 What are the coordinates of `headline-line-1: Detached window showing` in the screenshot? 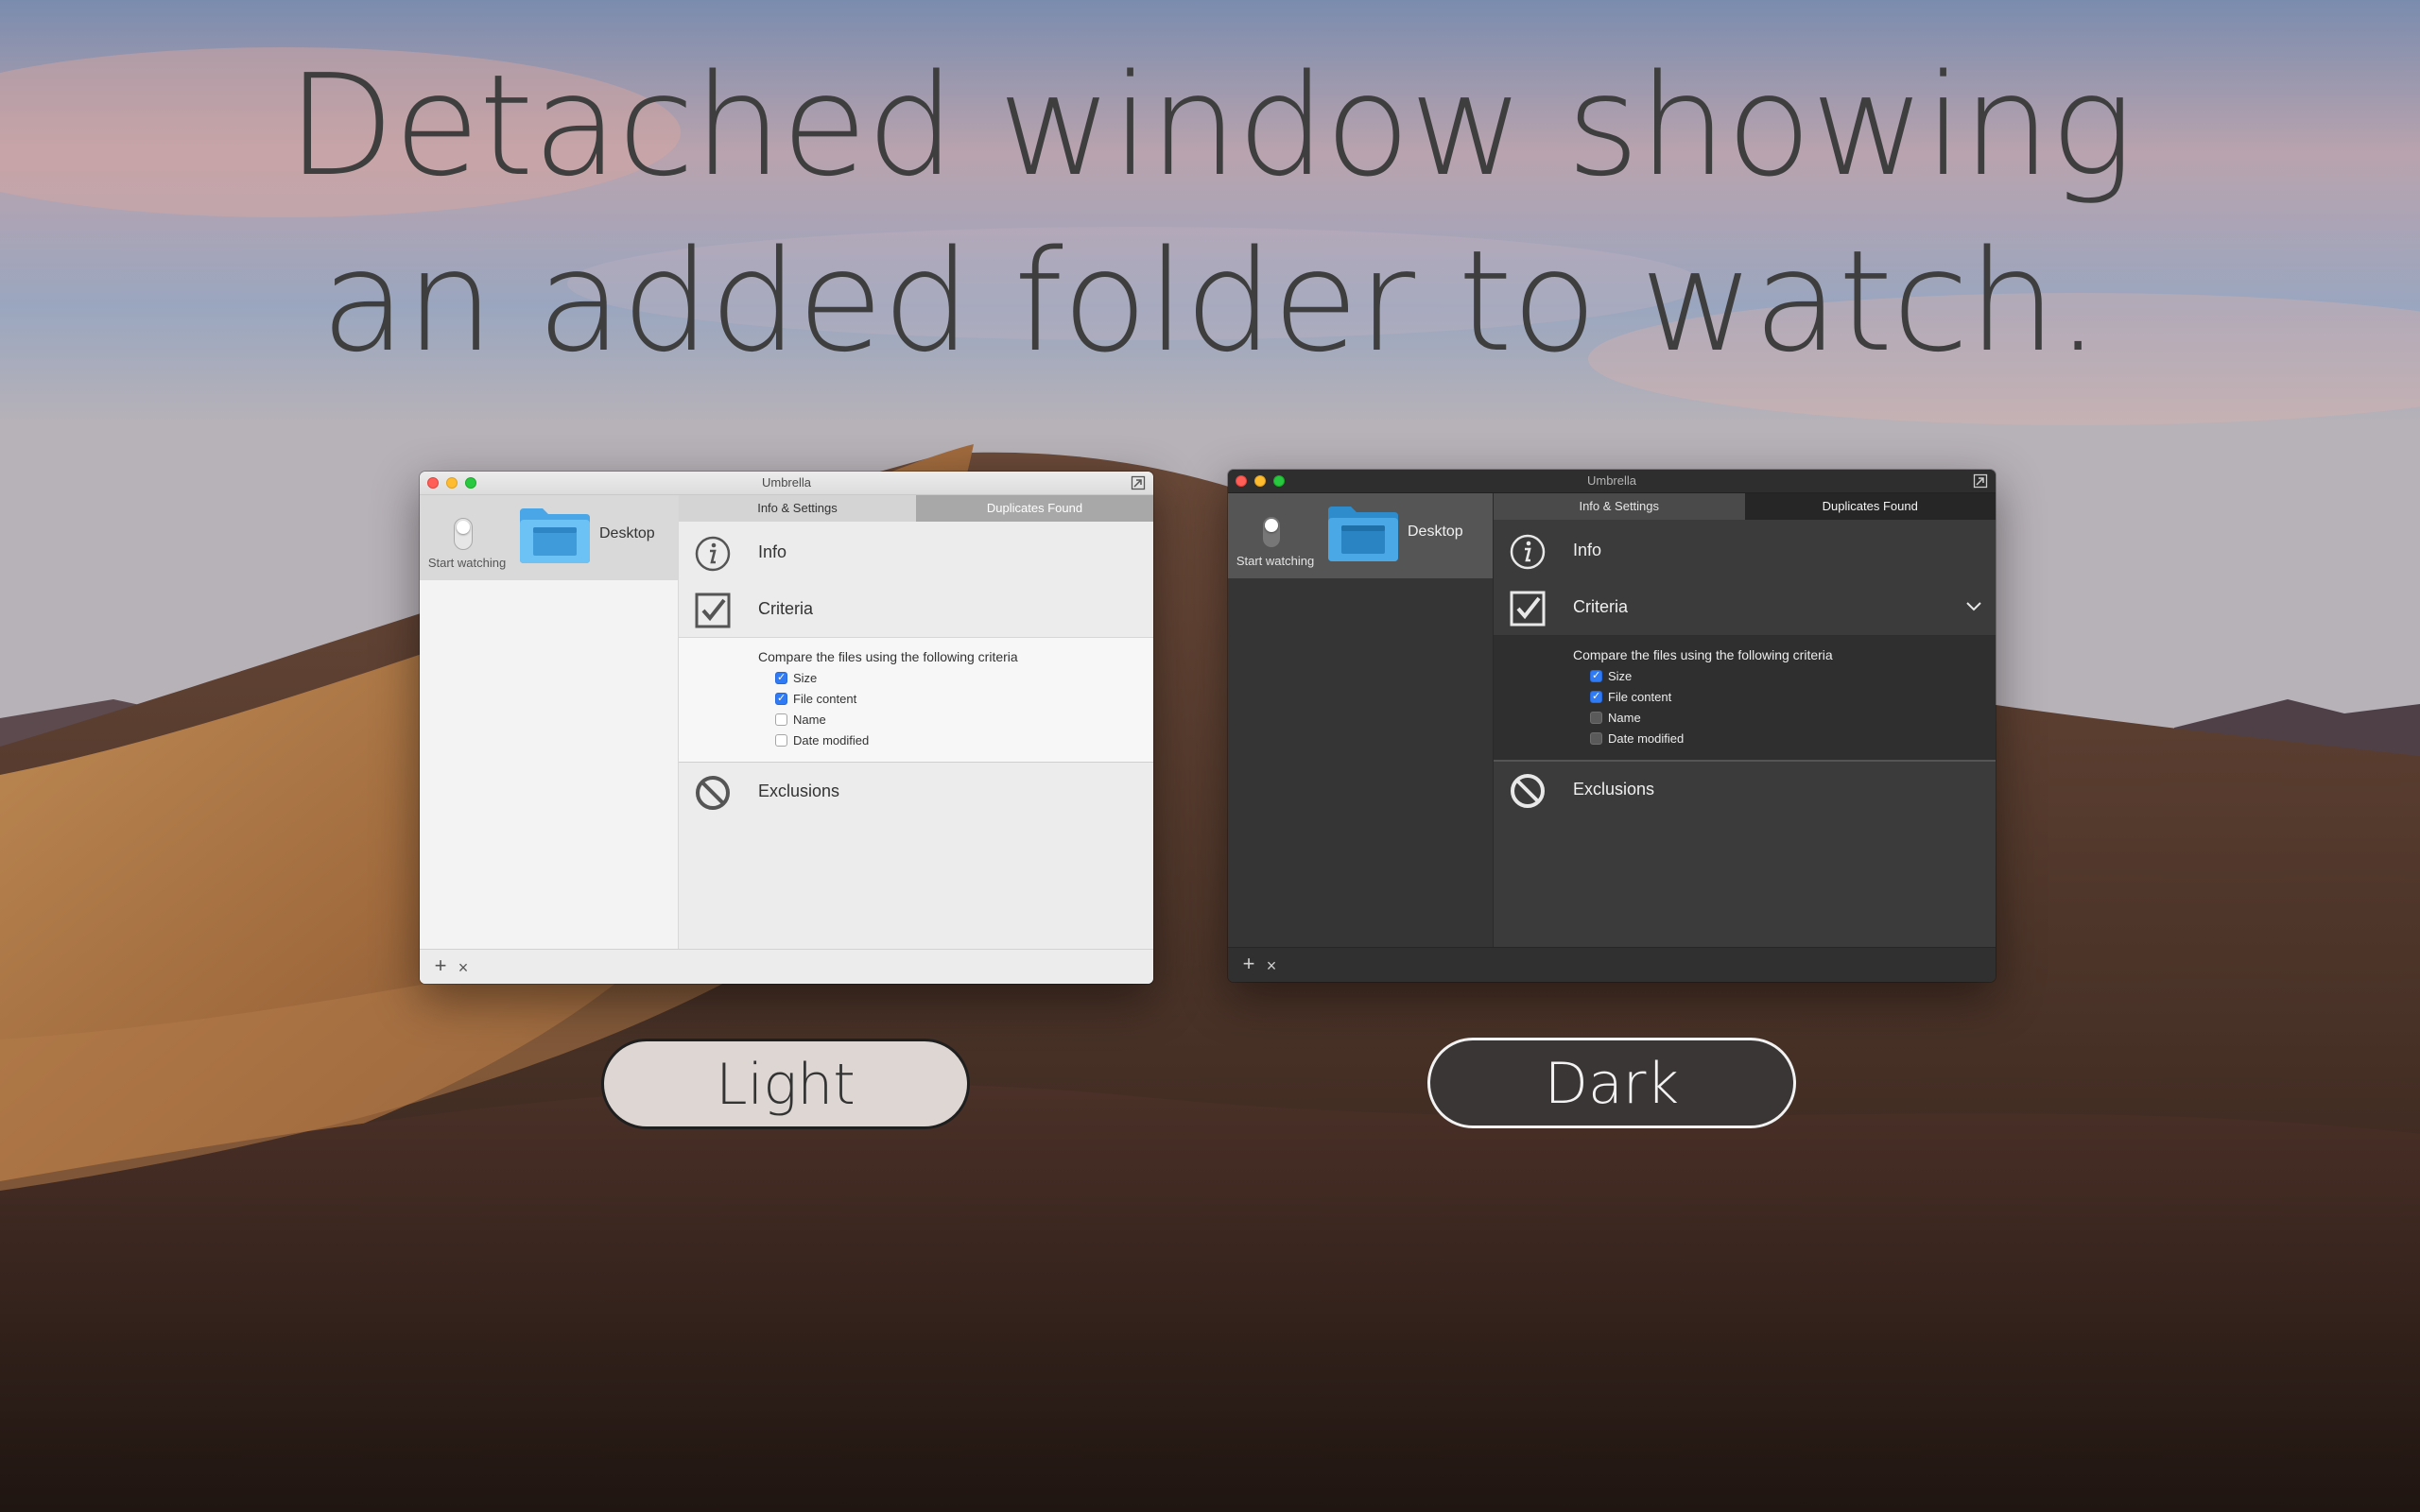 It's located at (1210, 125).